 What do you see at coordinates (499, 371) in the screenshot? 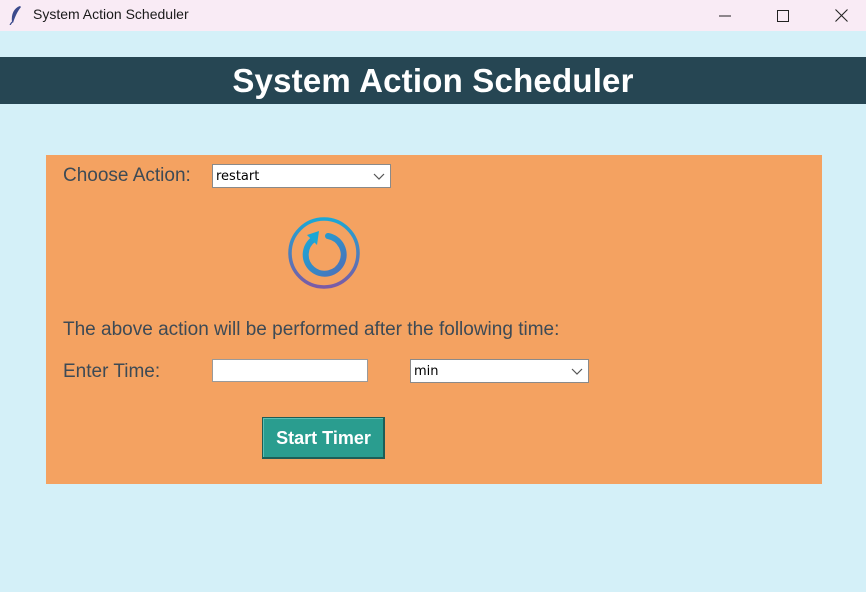
I see `time-unit-select: min` at bounding box center [499, 371].